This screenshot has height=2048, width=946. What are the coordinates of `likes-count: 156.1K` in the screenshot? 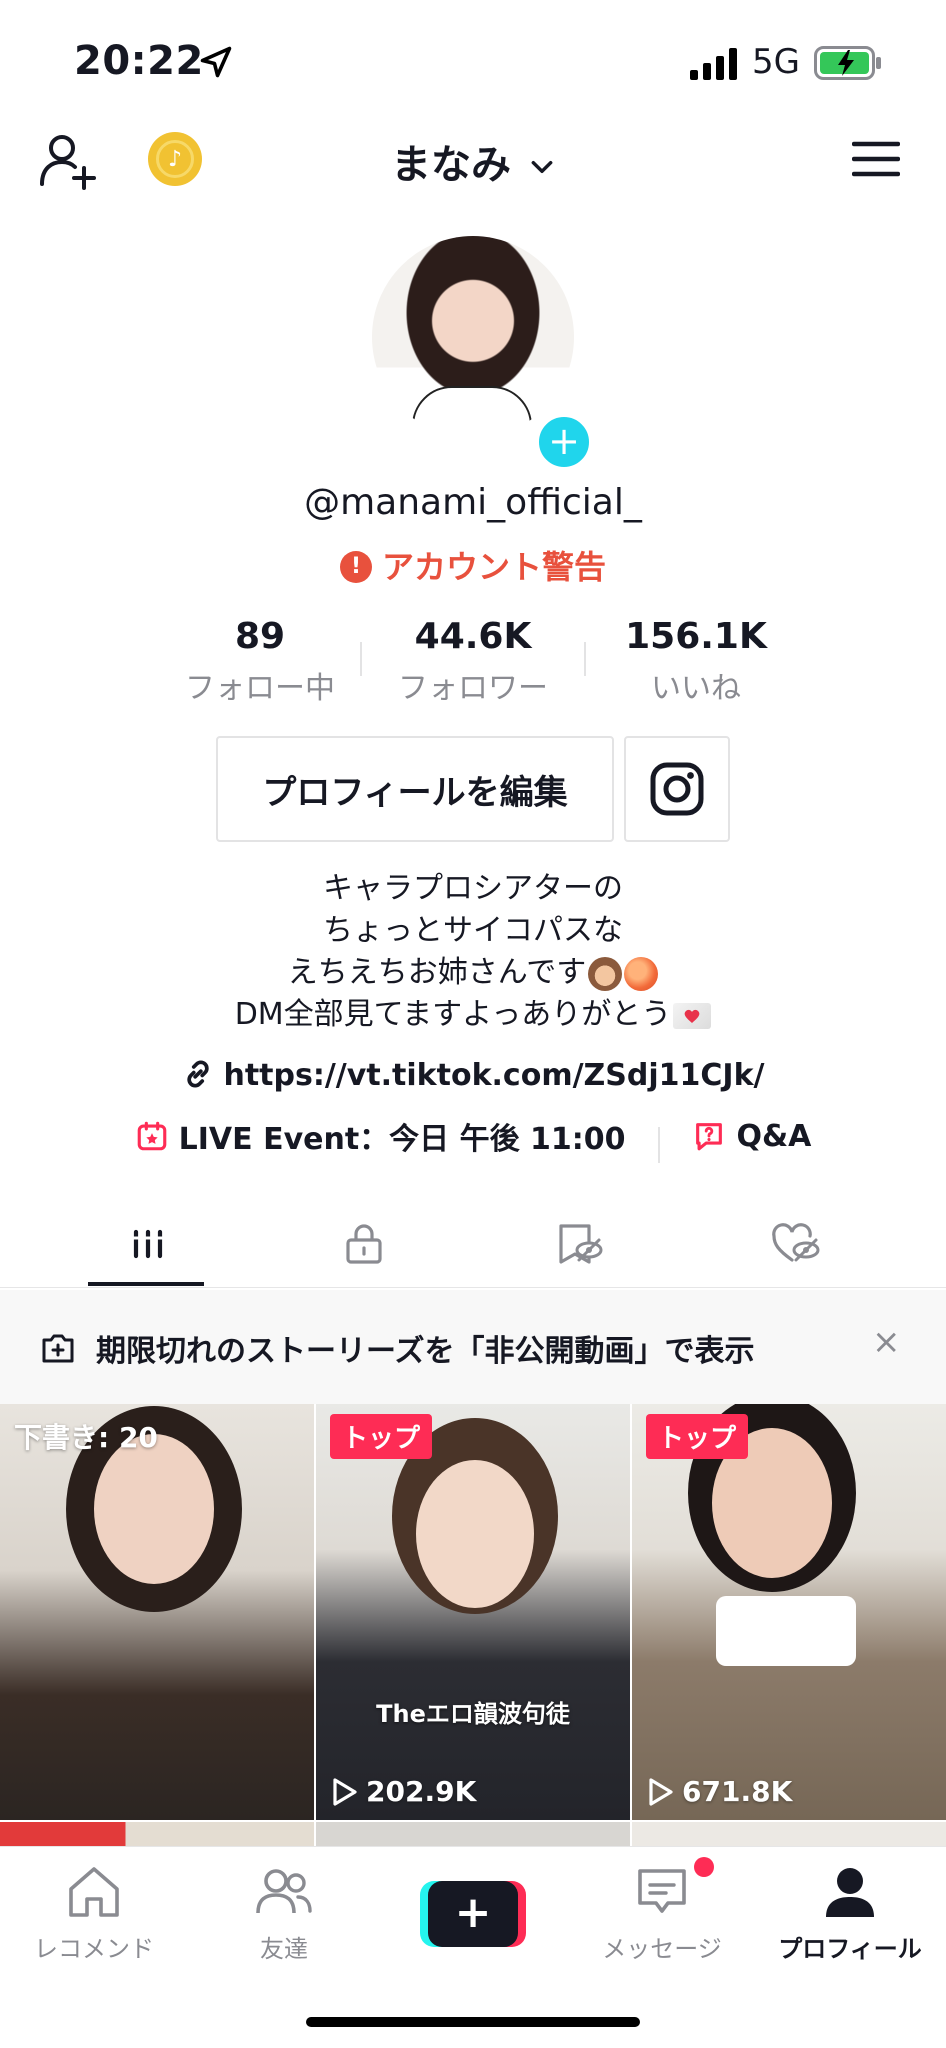 It's located at (696, 636).